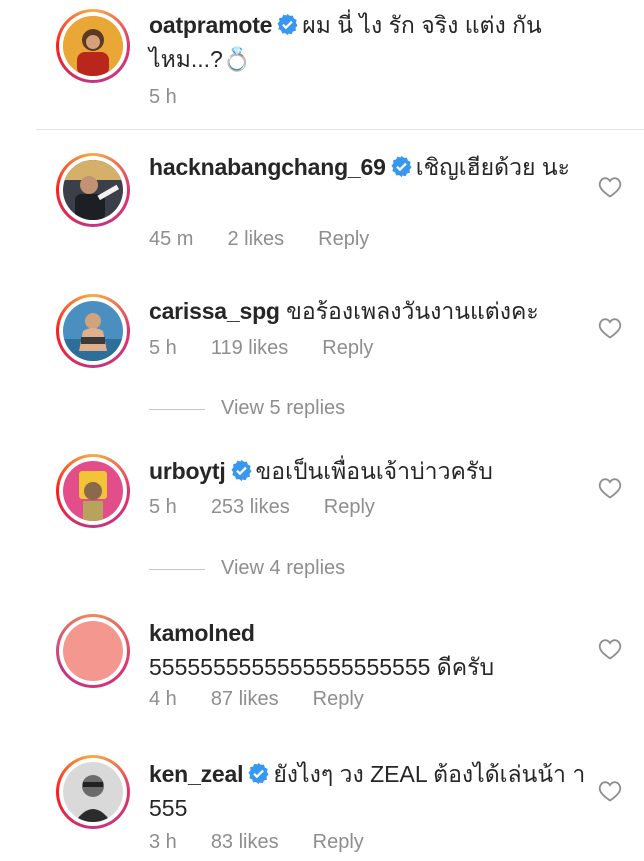 The image size is (644, 861). I want to click on comment-text: 5555555555555555555555 ดีครับ, so click(322, 667).